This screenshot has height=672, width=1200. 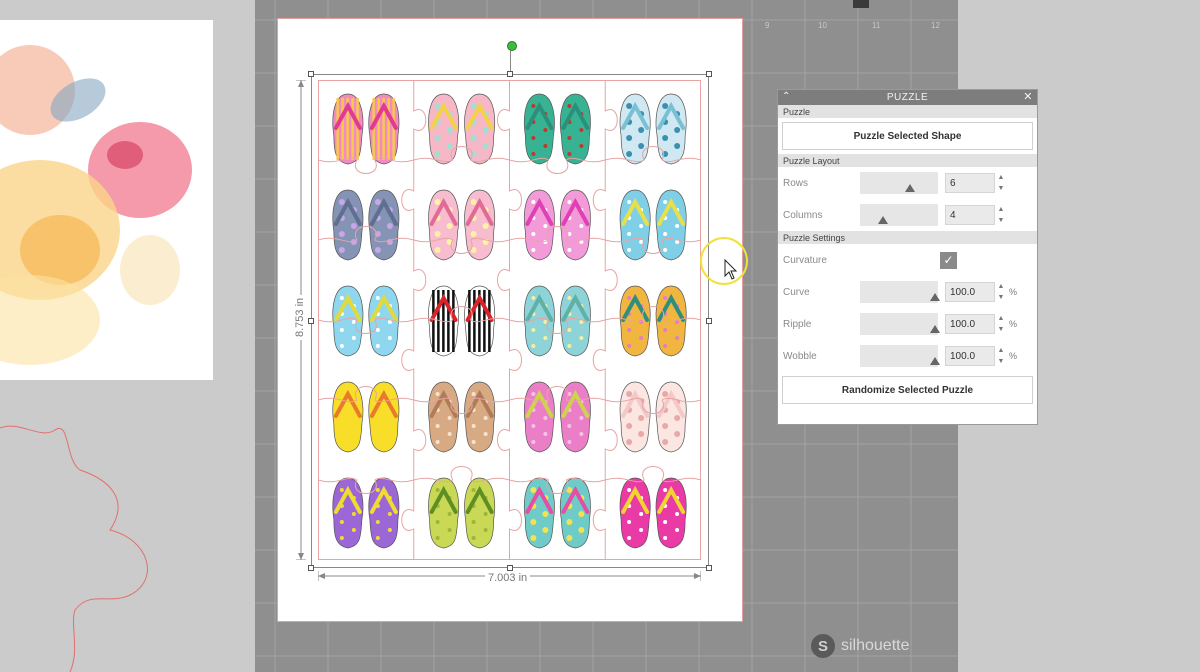 What do you see at coordinates (970, 292) in the screenshot?
I see `curve-input: 100.0` at bounding box center [970, 292].